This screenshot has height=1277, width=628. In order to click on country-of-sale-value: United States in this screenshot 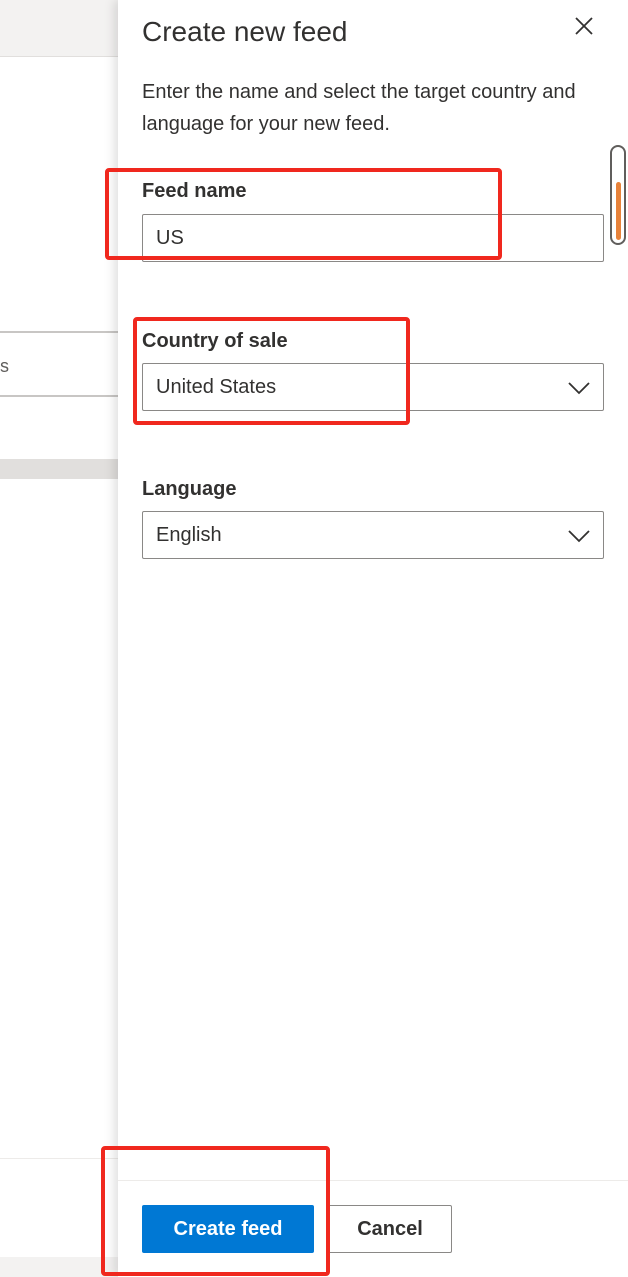, I will do `click(216, 387)`.